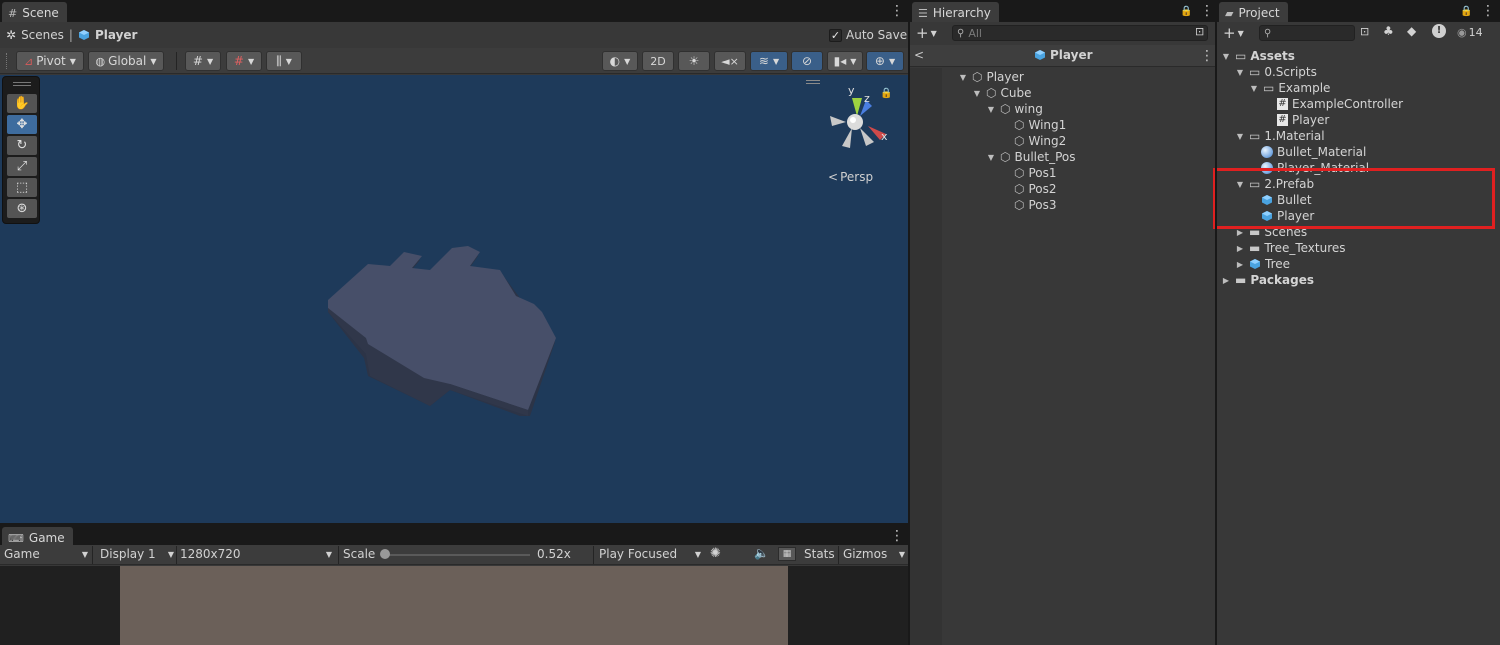  Describe the element at coordinates (116, 35) in the screenshot. I see `breadcrumb-player: Player` at that location.